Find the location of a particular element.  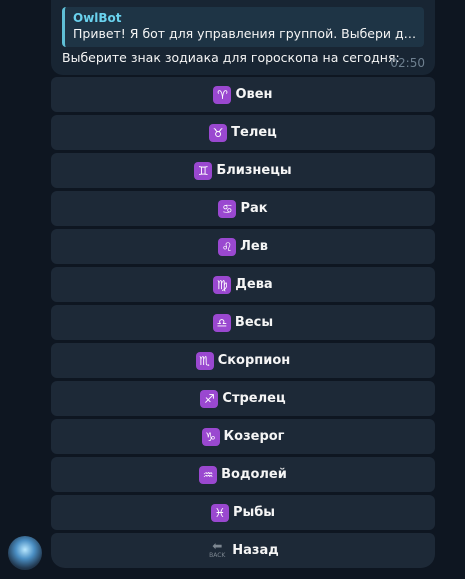

sagittarius-icon: ♐ is located at coordinates (209, 398).